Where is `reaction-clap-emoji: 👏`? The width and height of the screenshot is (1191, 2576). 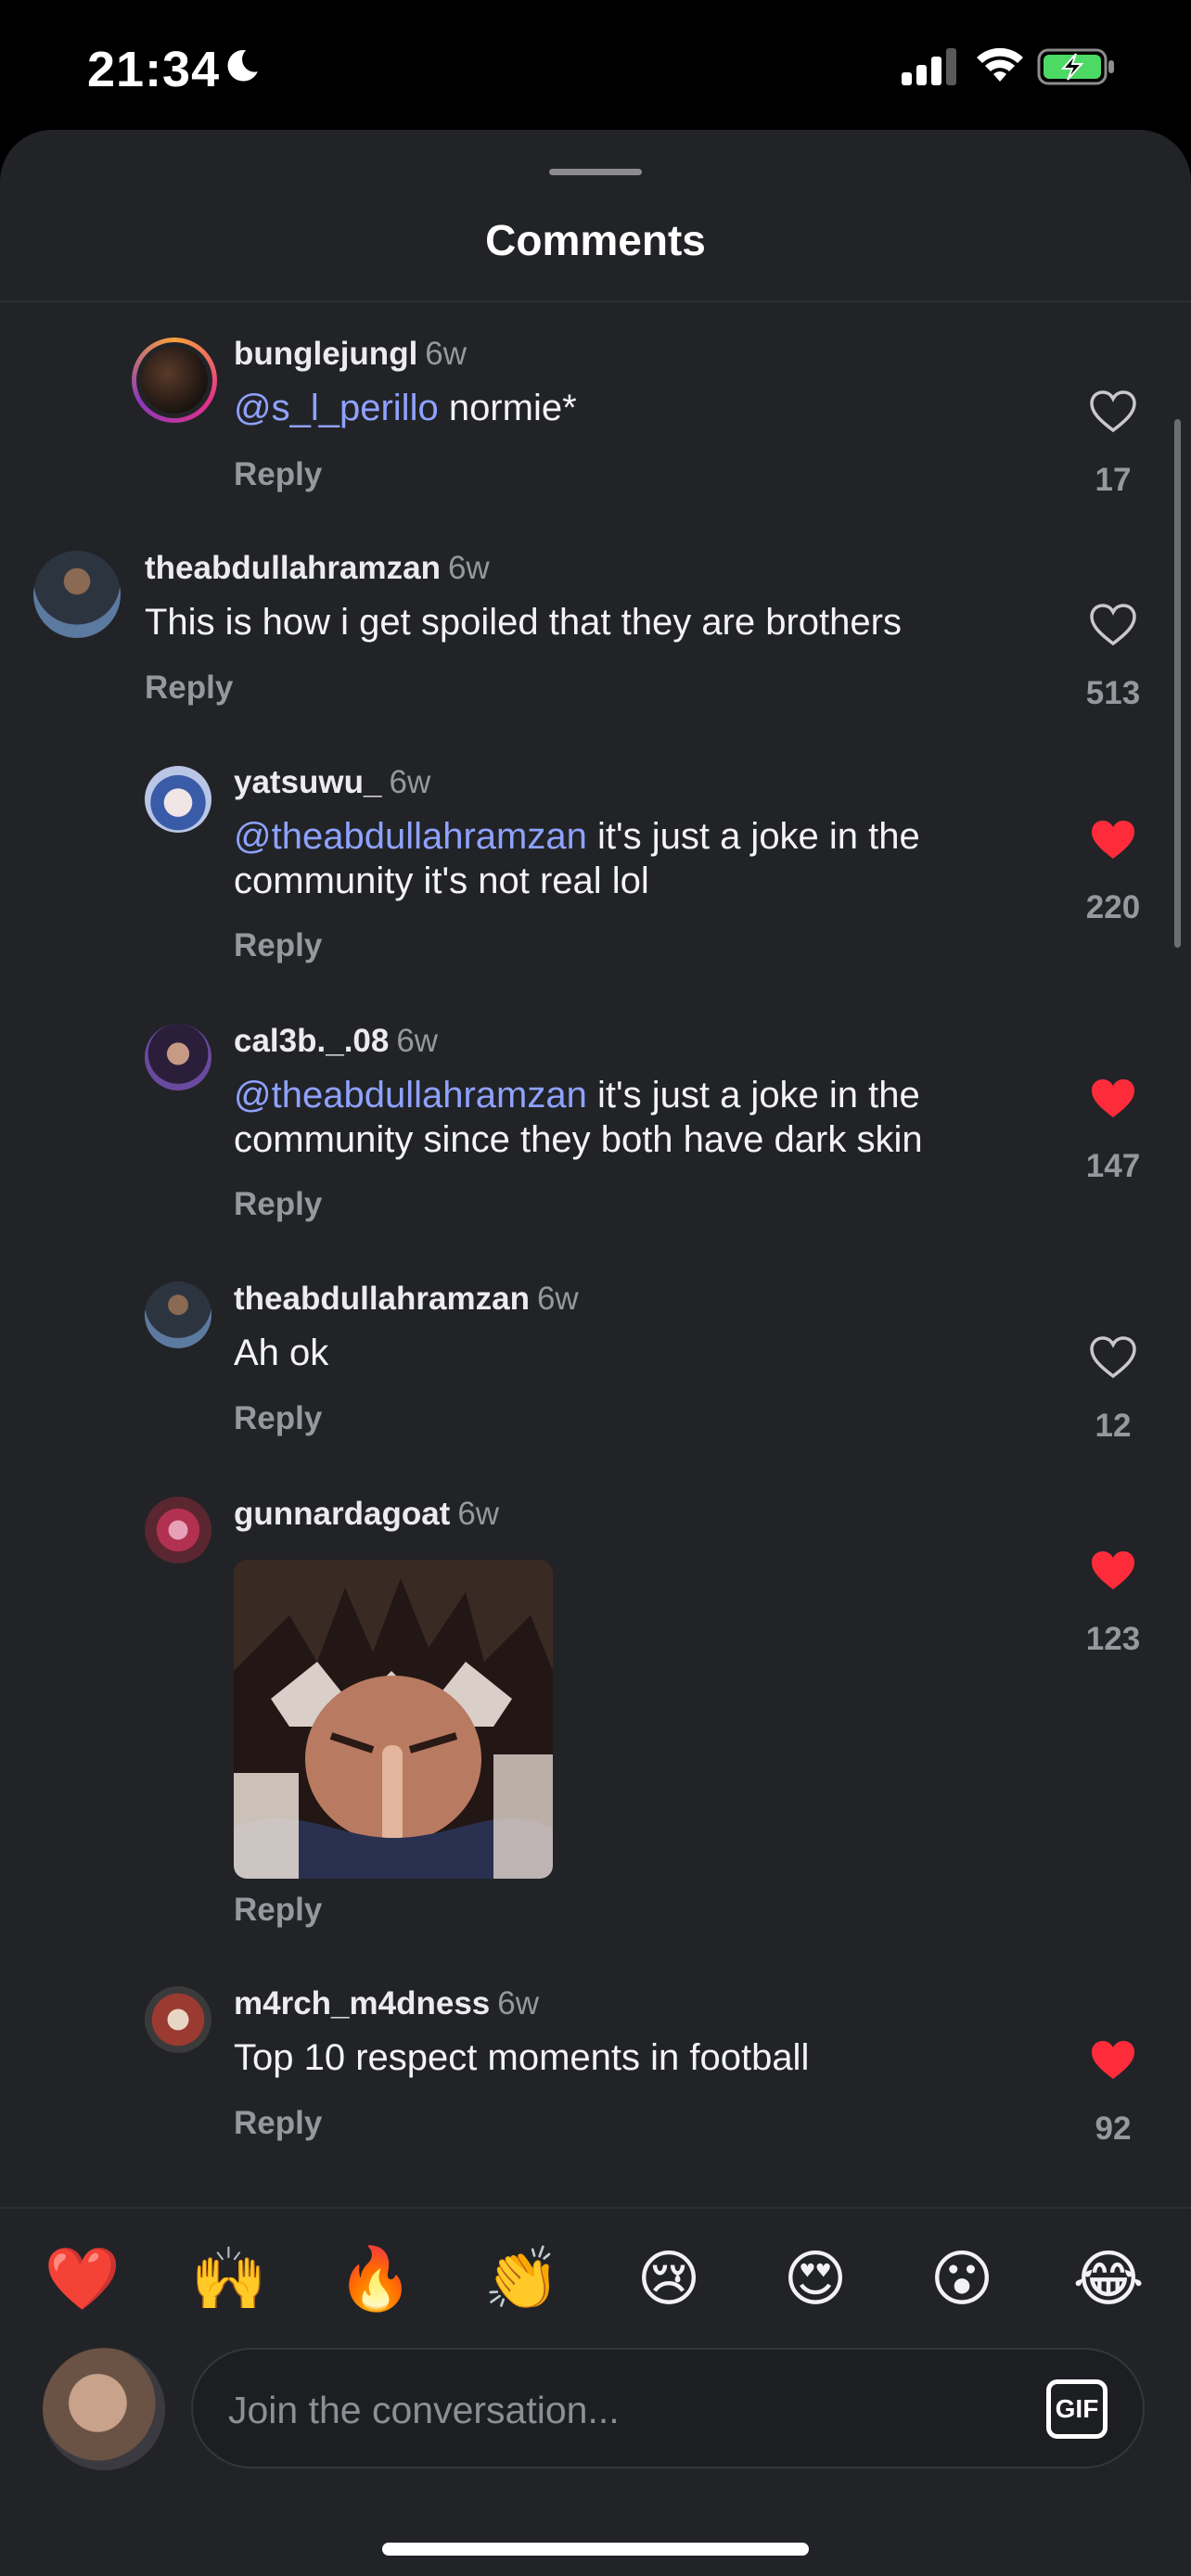 reaction-clap-emoji: 👏 is located at coordinates (522, 2278).